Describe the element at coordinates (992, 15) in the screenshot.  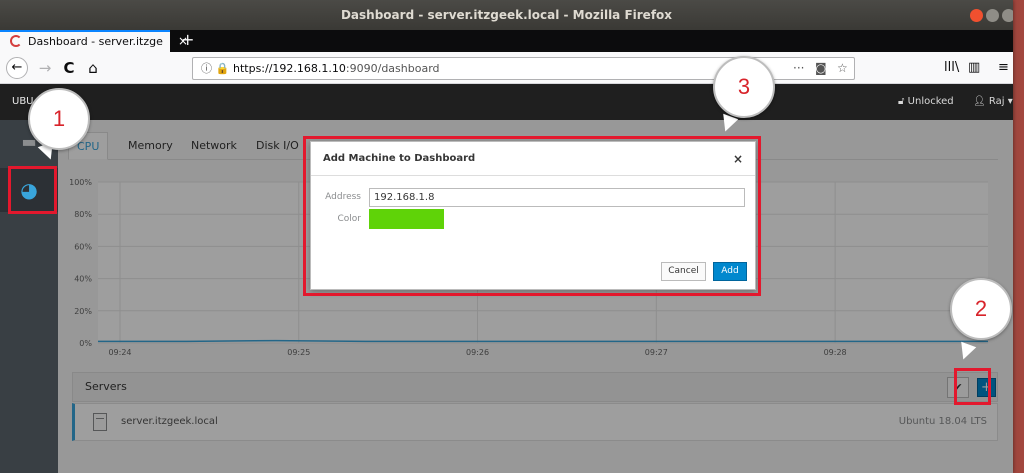
I see `minimize-window-icon` at that location.